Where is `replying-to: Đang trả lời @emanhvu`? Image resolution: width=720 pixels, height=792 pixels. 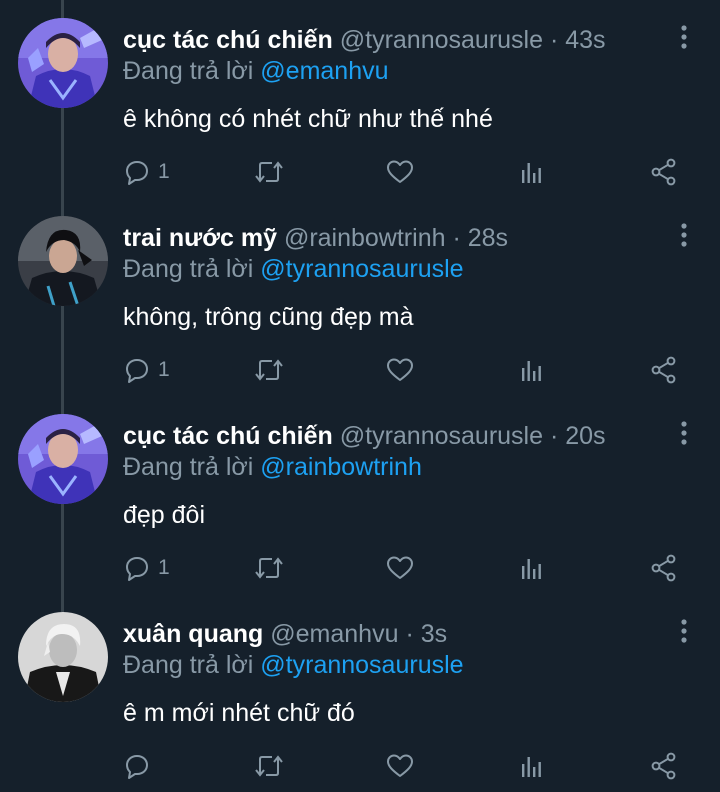
replying-to: Đang trả lời @emanhvu is located at coordinates (256, 71).